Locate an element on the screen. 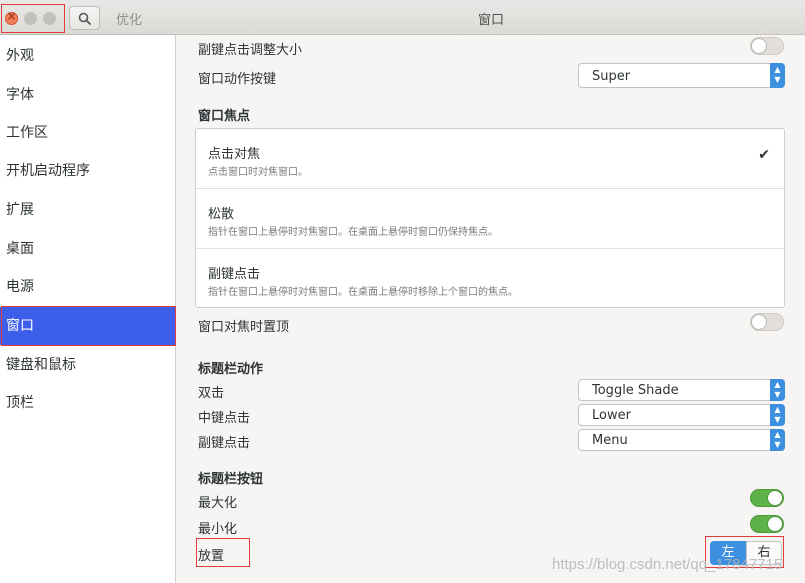  sidebar-item-startup-apps: 开机启动程序 is located at coordinates (87, 171).